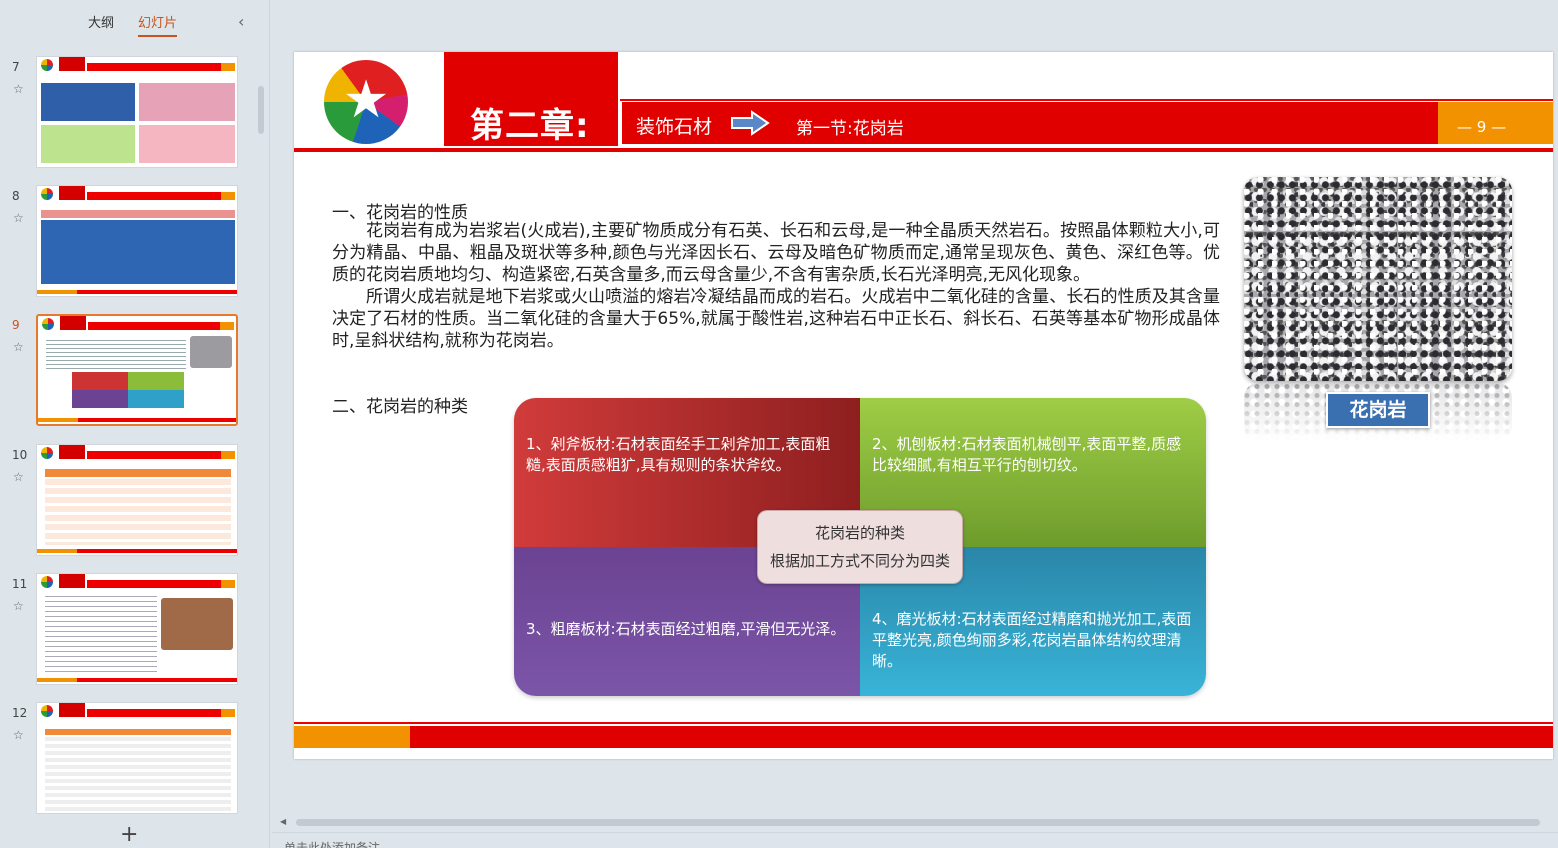  I want to click on logo: ★, so click(368, 100).